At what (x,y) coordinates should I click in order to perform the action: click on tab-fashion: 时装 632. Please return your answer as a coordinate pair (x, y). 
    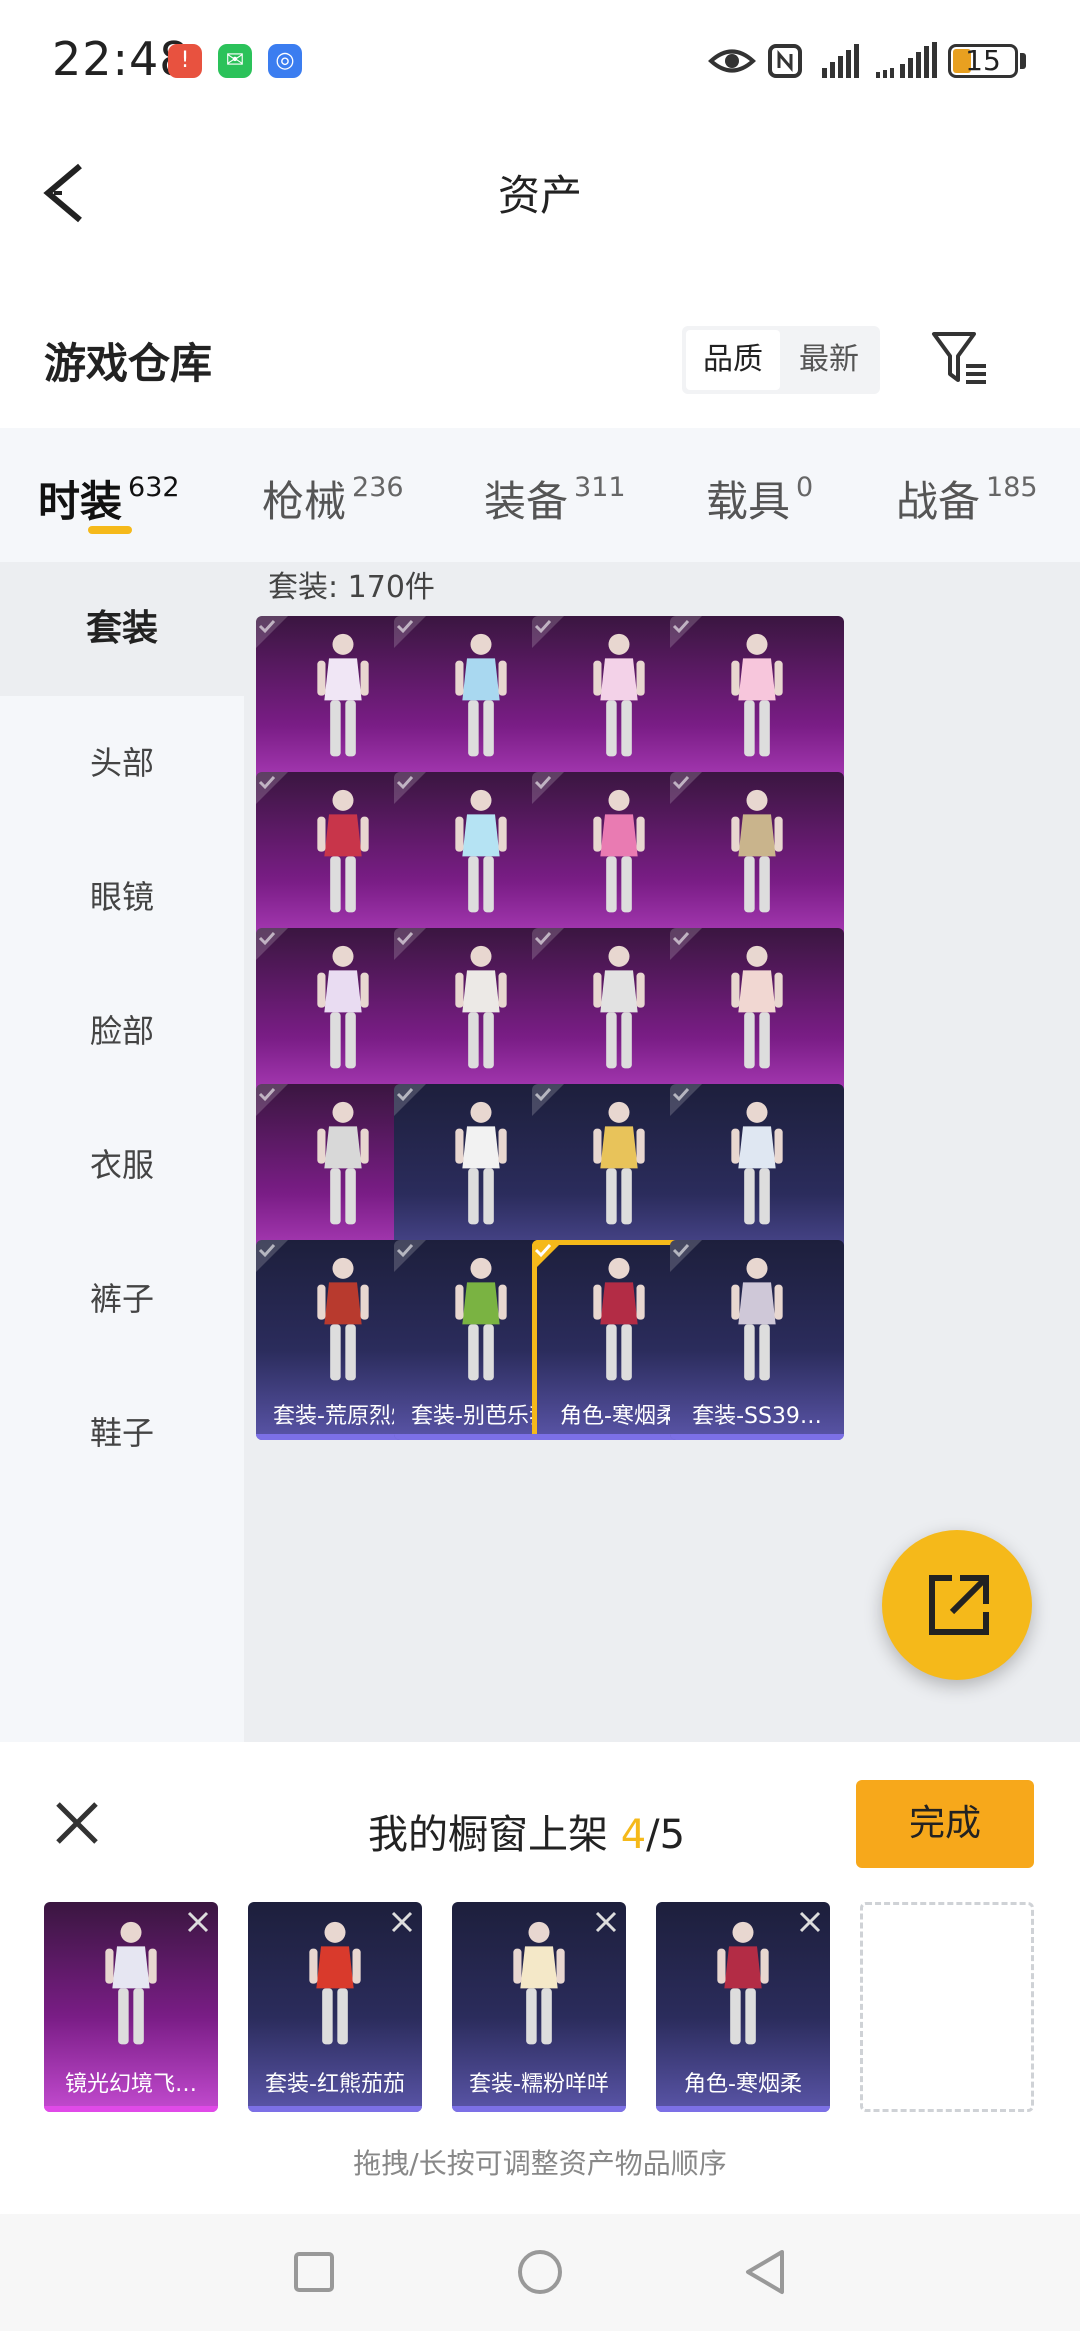
    Looking at the image, I should click on (109, 498).